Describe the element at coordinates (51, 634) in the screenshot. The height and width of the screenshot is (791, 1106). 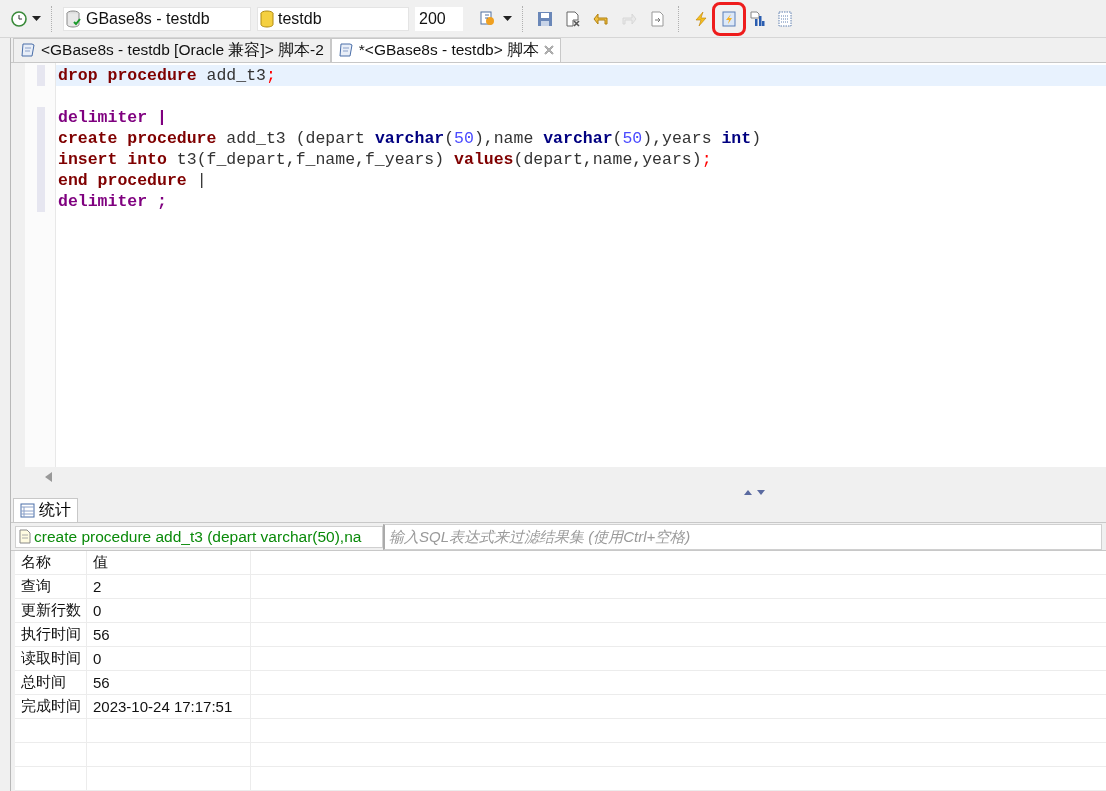
I see `table-cell-text: 执行时间` at that location.